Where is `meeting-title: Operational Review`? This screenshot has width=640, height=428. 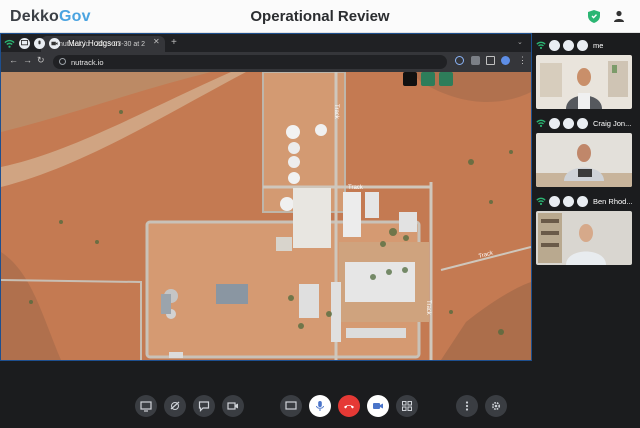 meeting-title: Operational Review is located at coordinates (320, 16).